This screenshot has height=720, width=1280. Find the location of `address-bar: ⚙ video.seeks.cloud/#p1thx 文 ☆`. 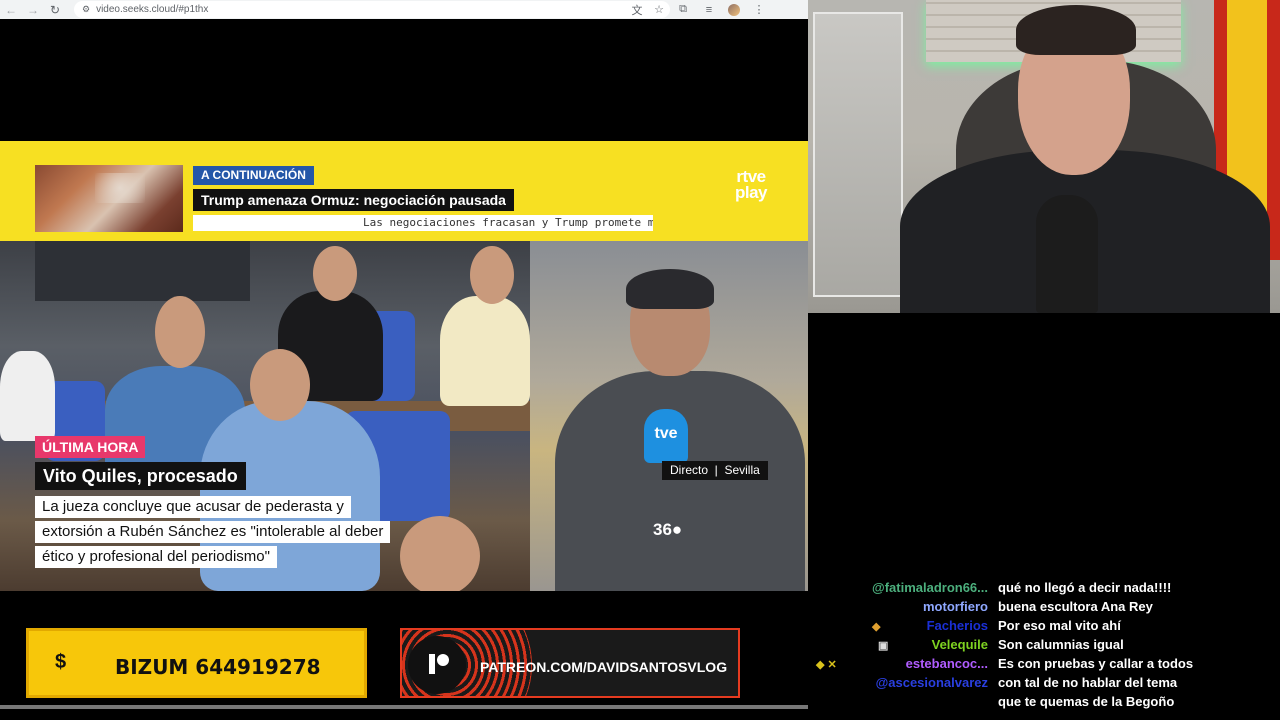

address-bar: ⚙ video.seeks.cloud/#p1thx 文 ☆ is located at coordinates (372, 9).